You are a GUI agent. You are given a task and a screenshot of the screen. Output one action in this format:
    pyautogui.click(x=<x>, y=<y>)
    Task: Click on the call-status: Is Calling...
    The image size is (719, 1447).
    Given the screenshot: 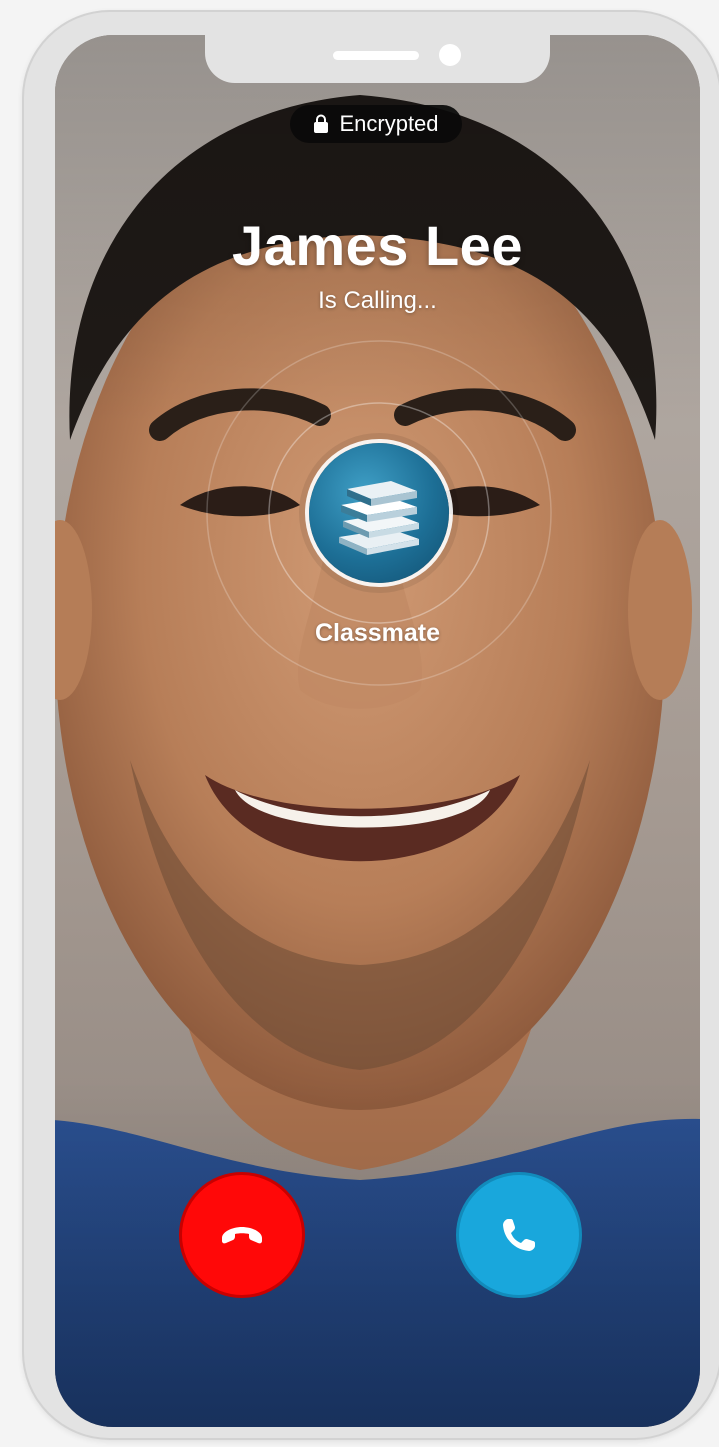 What is the action you would take?
    pyautogui.click(x=377, y=300)
    